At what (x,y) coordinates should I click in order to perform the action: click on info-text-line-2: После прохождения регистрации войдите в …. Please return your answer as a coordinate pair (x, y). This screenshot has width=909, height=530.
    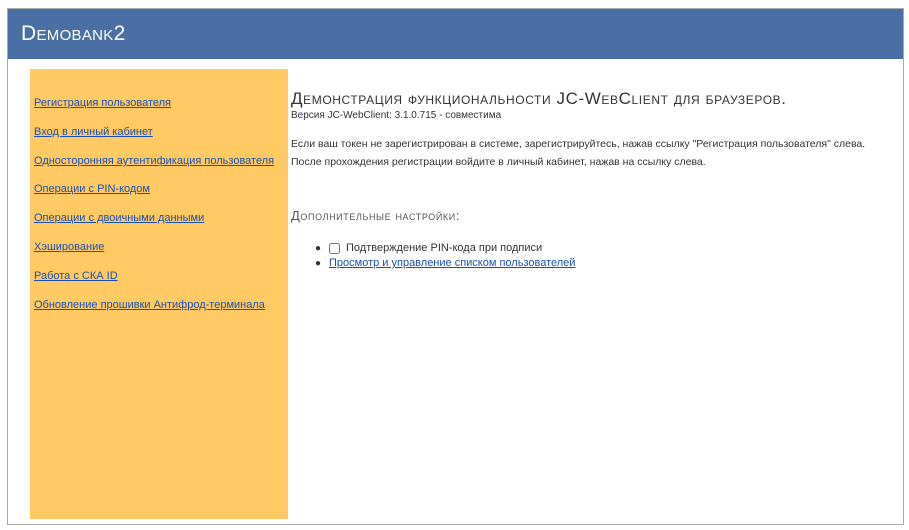
    Looking at the image, I should click on (498, 162).